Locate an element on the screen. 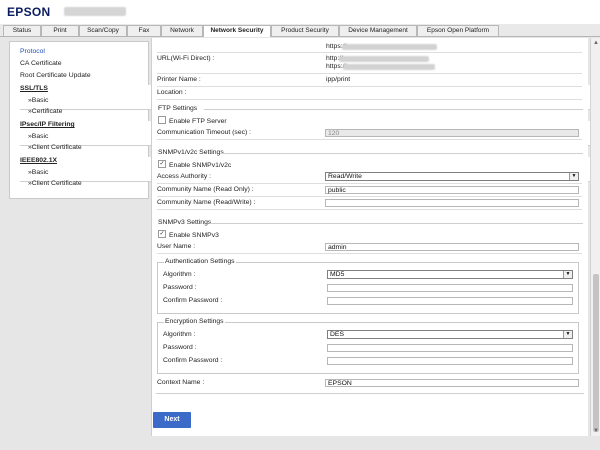  snmpv3-enable-row: ✓ Enable SNMPv3 is located at coordinates (188, 234).